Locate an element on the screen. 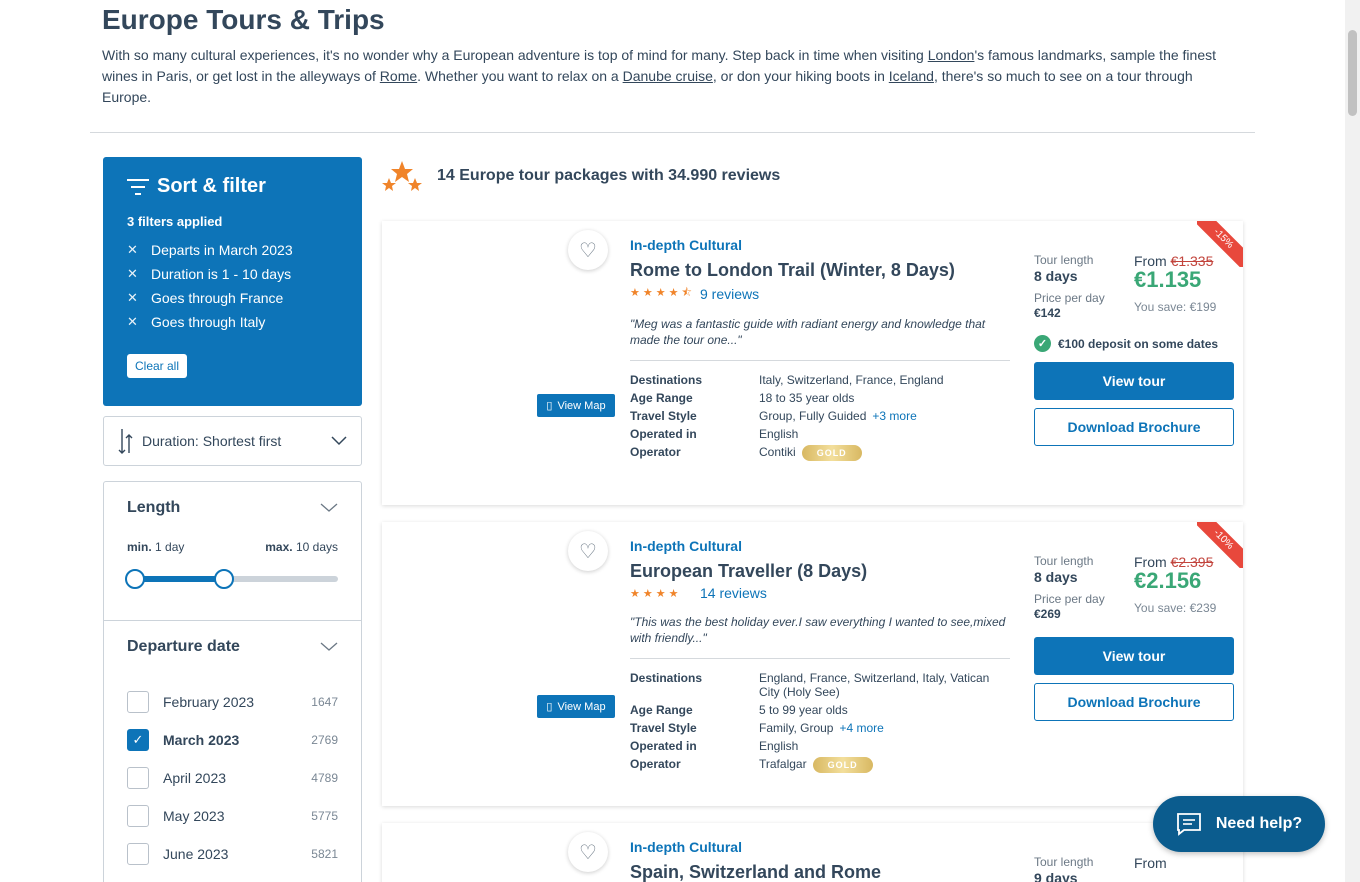  month-option: April 2023 4789 is located at coordinates (232, 778).